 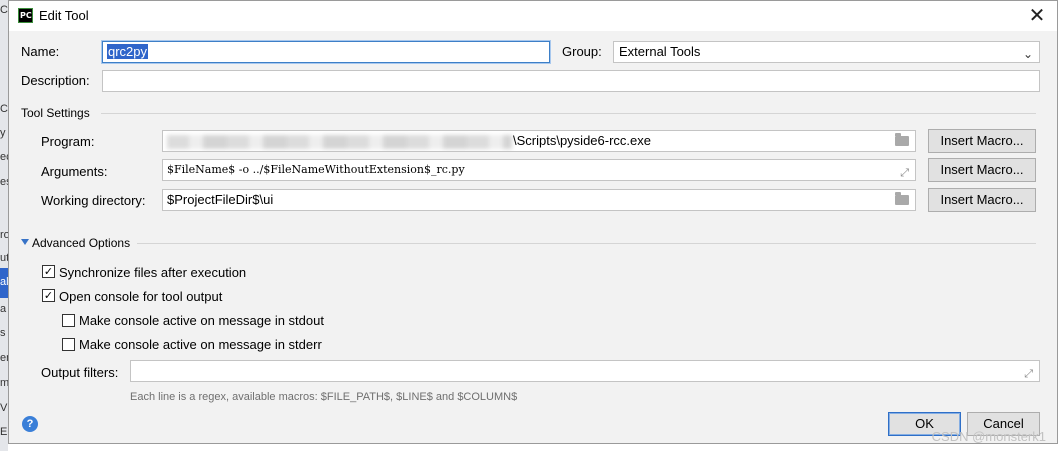 What do you see at coordinates (4, 282) in the screenshot?
I see `bg-fragment: al` at bounding box center [4, 282].